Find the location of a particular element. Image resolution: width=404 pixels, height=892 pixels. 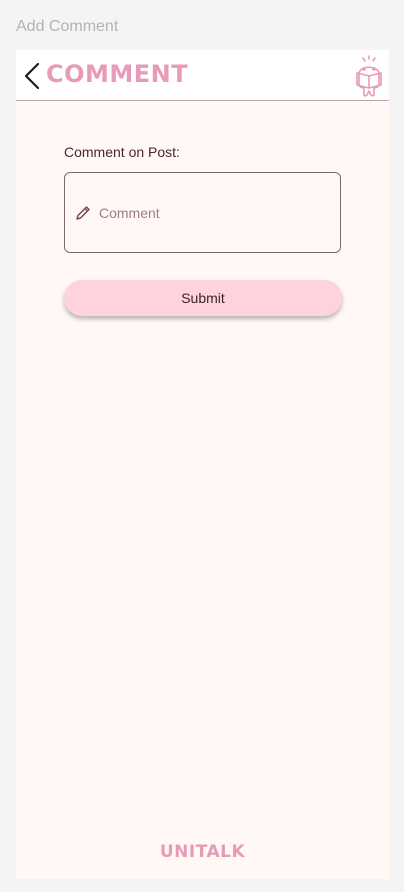

back-button is located at coordinates (32, 76).